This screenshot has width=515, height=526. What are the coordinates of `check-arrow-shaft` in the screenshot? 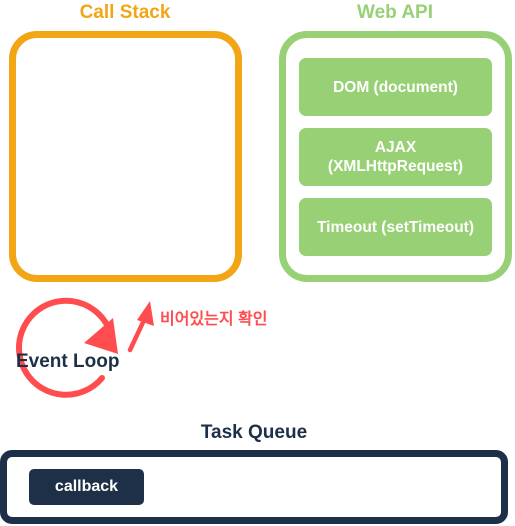 It's located at (137, 334).